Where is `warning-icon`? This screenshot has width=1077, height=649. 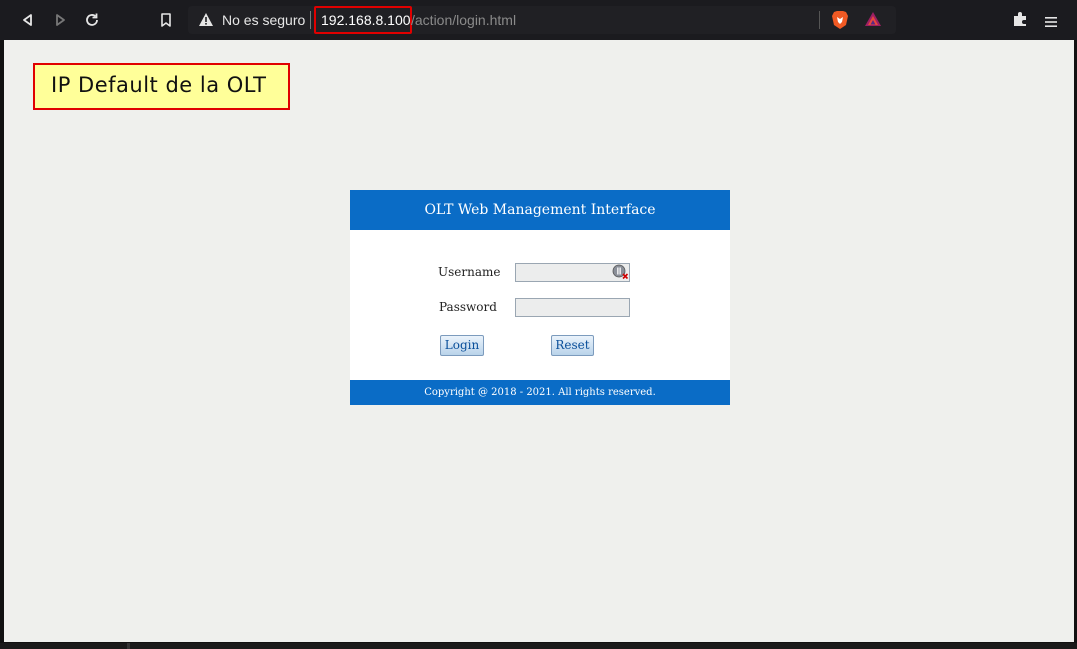 warning-icon is located at coordinates (206, 21).